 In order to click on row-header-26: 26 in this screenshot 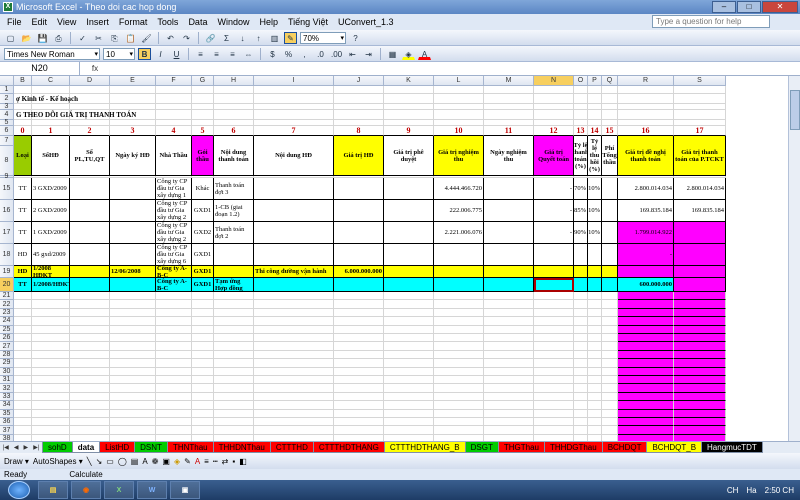, I will do `click(7, 338)`.